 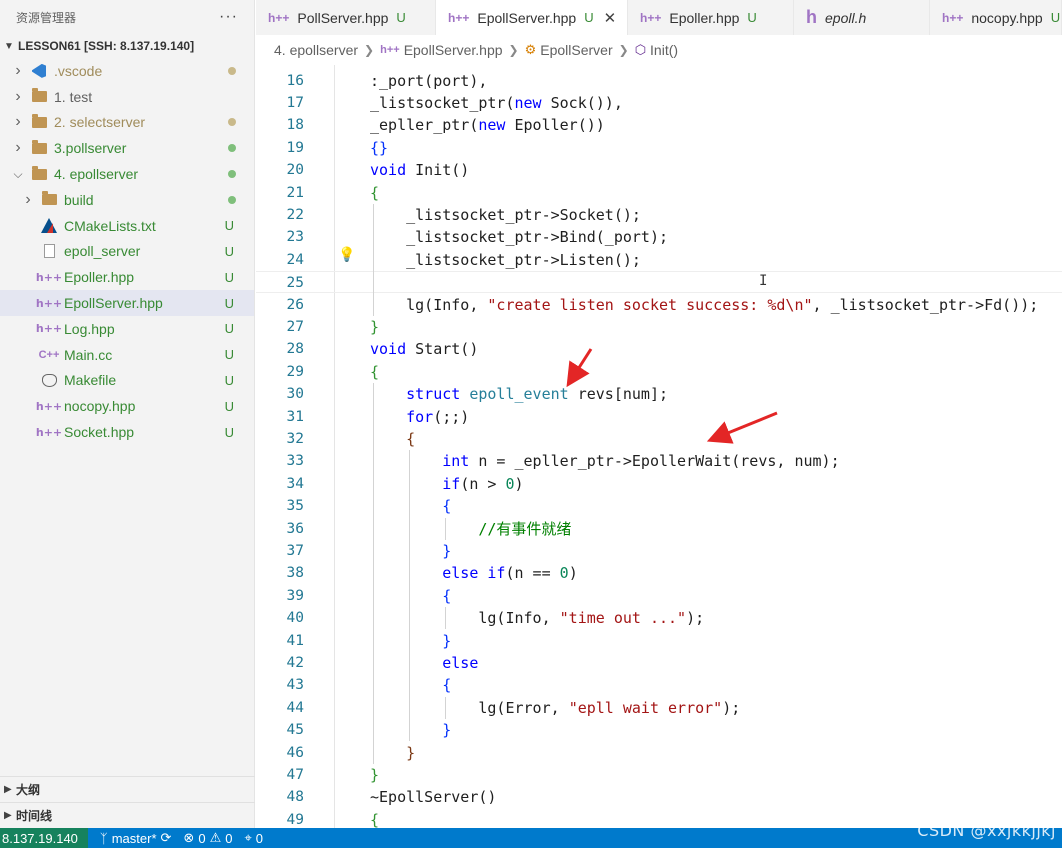 What do you see at coordinates (453, 50) in the screenshot?
I see `breadcrumb-file: EpollServer.hpp` at bounding box center [453, 50].